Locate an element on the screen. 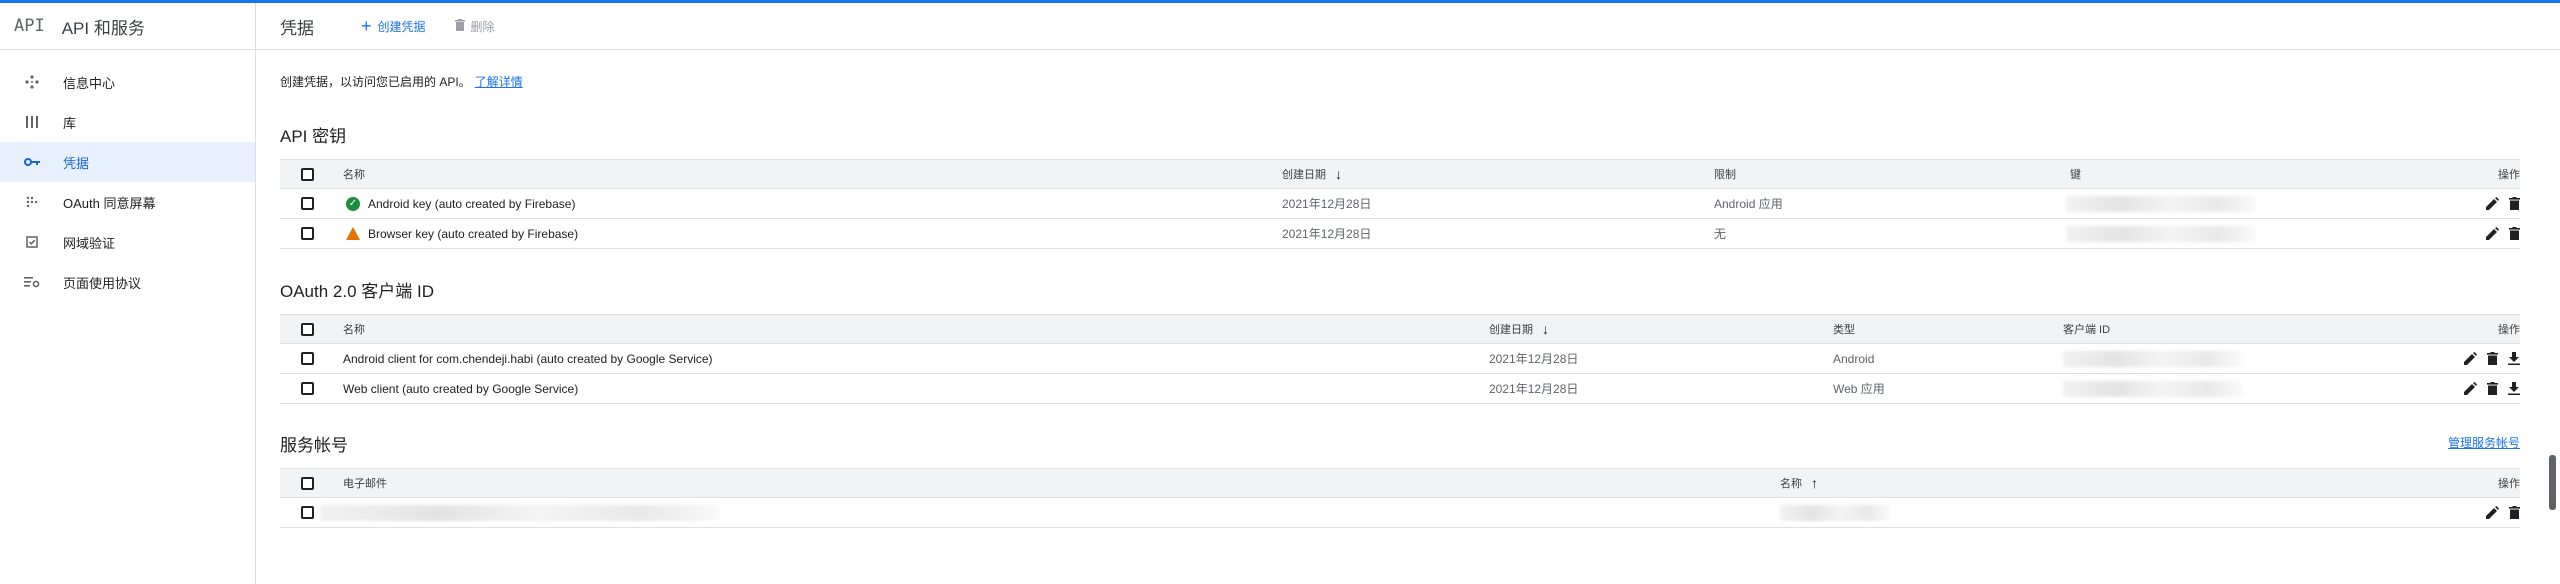 The height and width of the screenshot is (584, 2560). sidebar-item-domain-verification: 网域验证 is located at coordinates (127, 242).